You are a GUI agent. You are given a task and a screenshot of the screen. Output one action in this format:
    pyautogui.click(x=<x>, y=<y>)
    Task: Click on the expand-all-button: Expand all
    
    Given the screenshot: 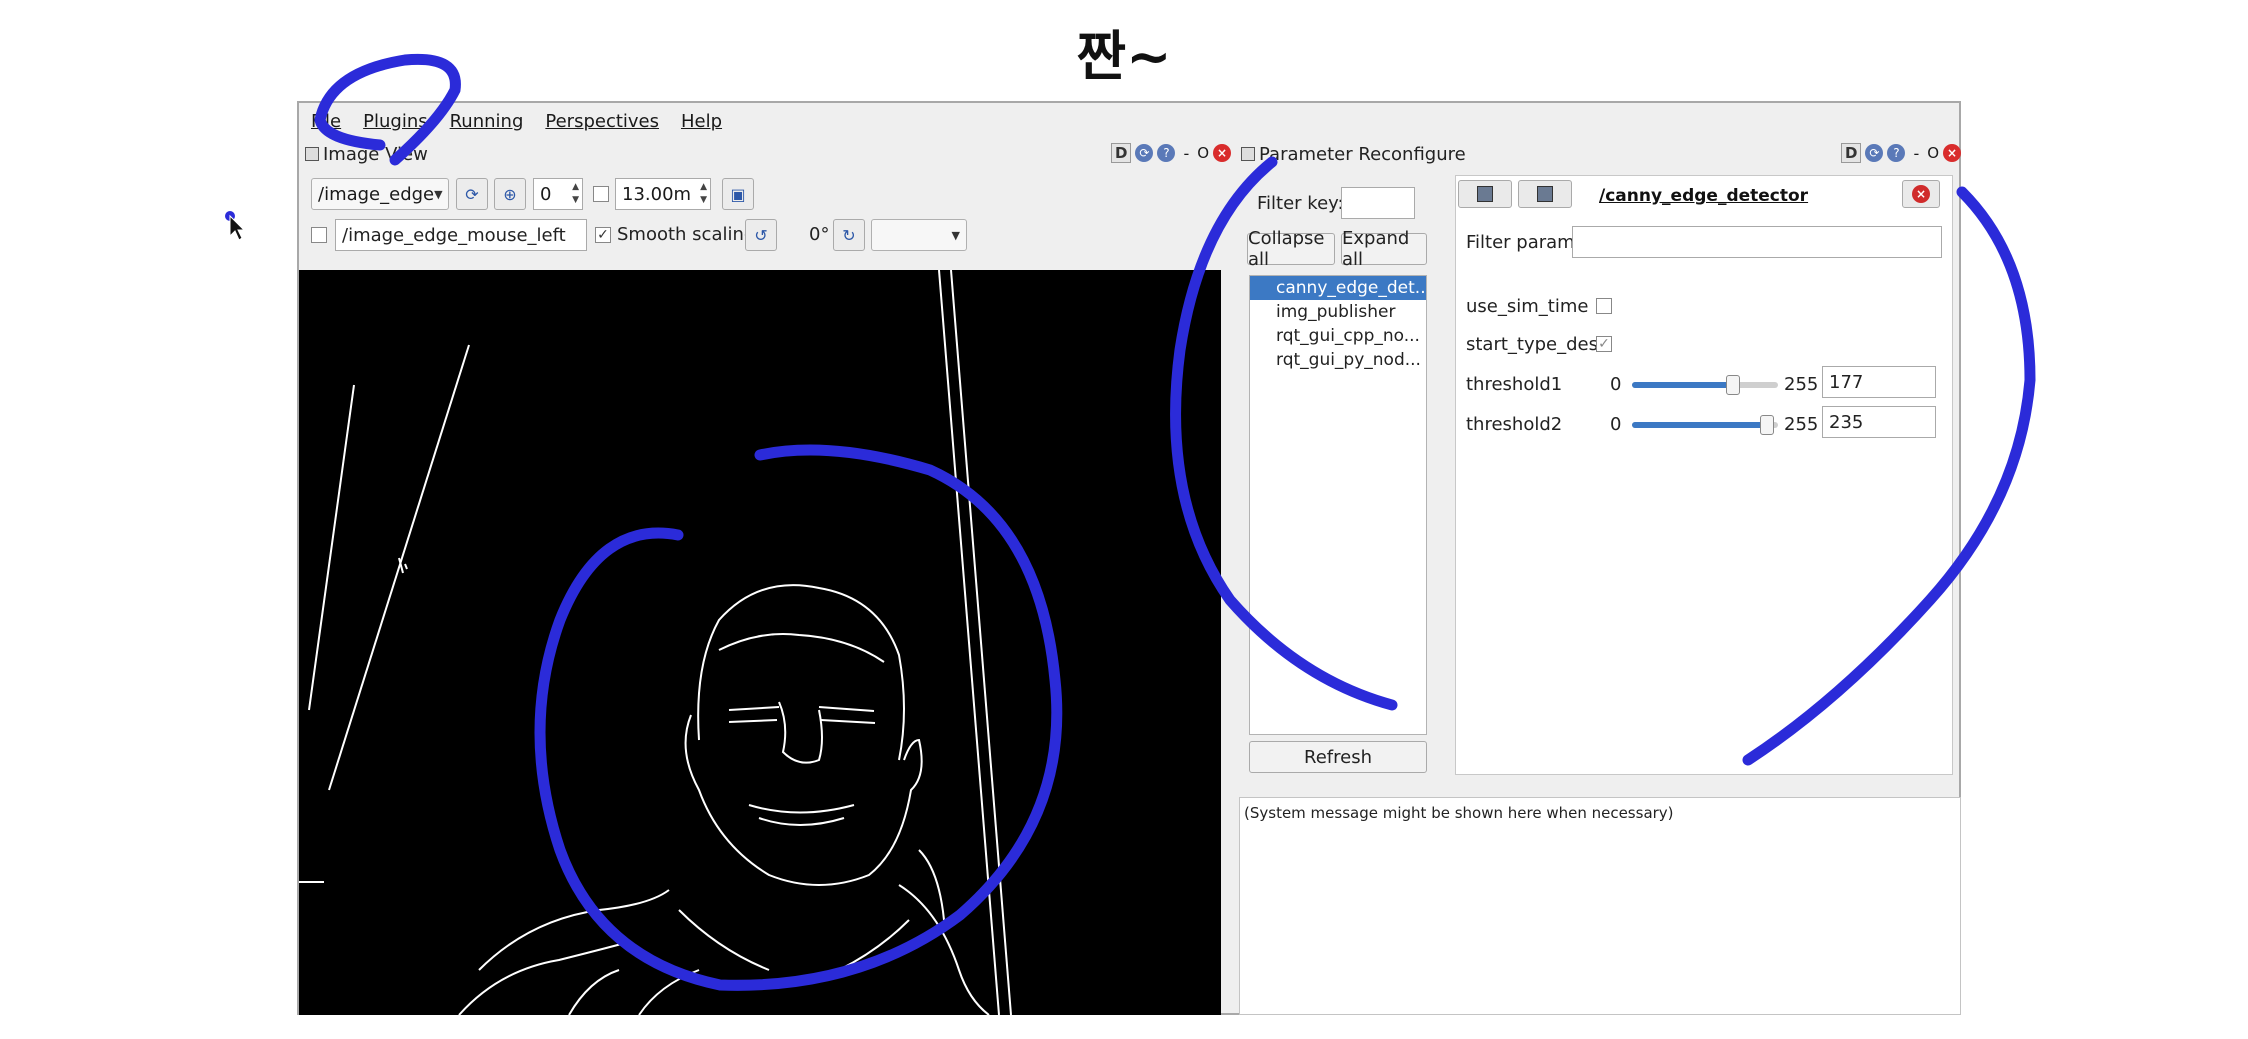 What is the action you would take?
    pyautogui.click(x=1384, y=249)
    